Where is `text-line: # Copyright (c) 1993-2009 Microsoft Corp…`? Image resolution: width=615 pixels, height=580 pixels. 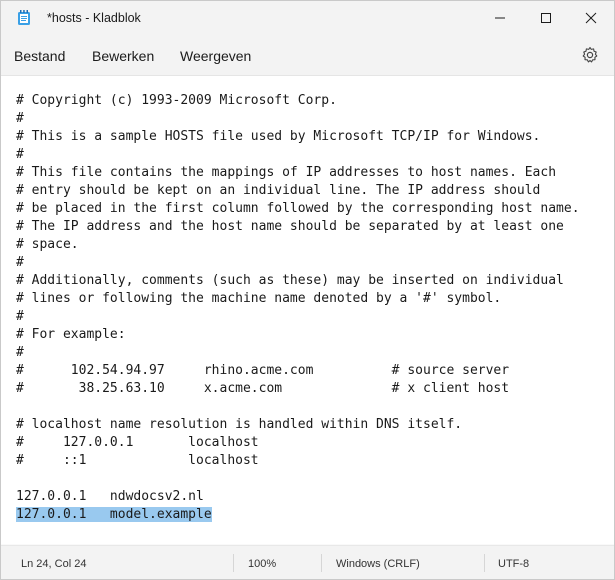
text-line: # Copyright (c) 1993-2009 Microsoft Corp… is located at coordinates (298, 101).